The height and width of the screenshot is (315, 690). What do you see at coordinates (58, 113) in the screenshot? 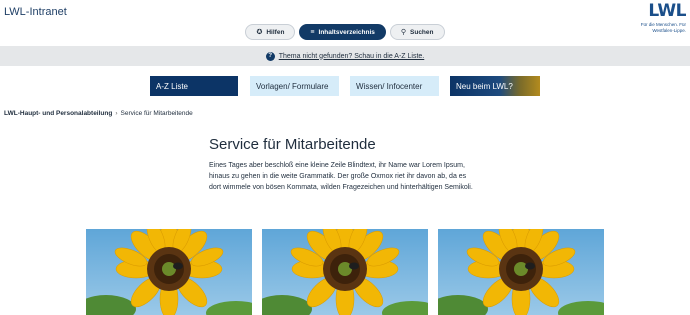
I see `breadcrumb-link: LWL-Haupt- und Personalabteilung` at bounding box center [58, 113].